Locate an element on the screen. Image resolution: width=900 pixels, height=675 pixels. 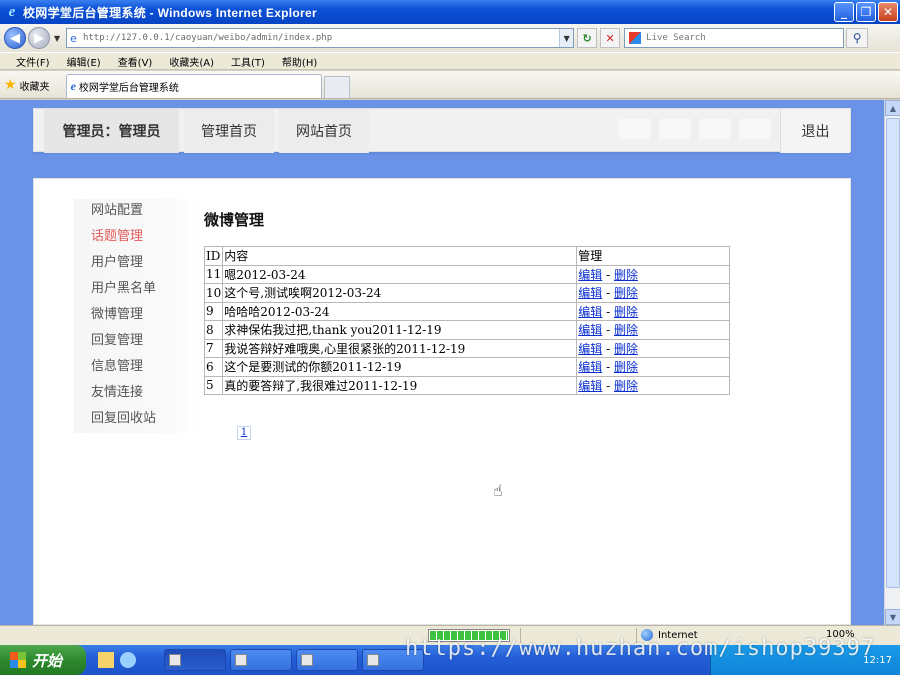
sidebar-item-friend-links: 友情连接 is located at coordinates (136, 394).